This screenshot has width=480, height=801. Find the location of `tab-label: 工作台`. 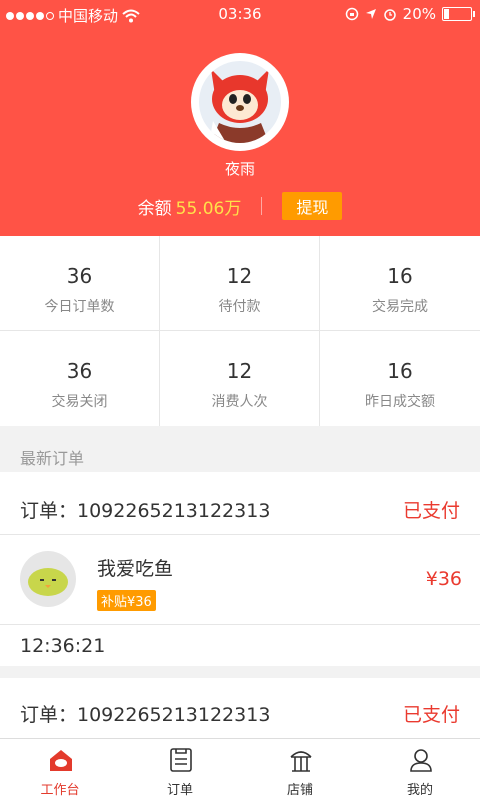

tab-label: 工作台 is located at coordinates (60, 790).